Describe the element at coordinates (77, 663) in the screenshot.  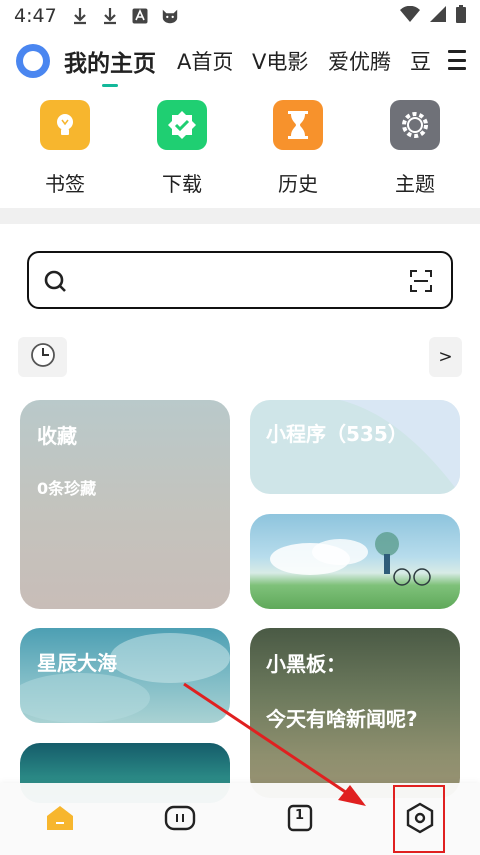
I see `card-title: 星辰大海` at that location.